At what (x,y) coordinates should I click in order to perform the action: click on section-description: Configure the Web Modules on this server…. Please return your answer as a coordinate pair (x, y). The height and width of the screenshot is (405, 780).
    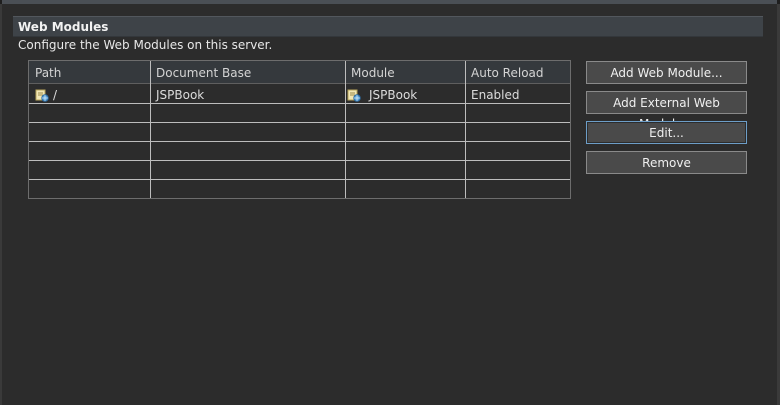
    Looking at the image, I should click on (145, 45).